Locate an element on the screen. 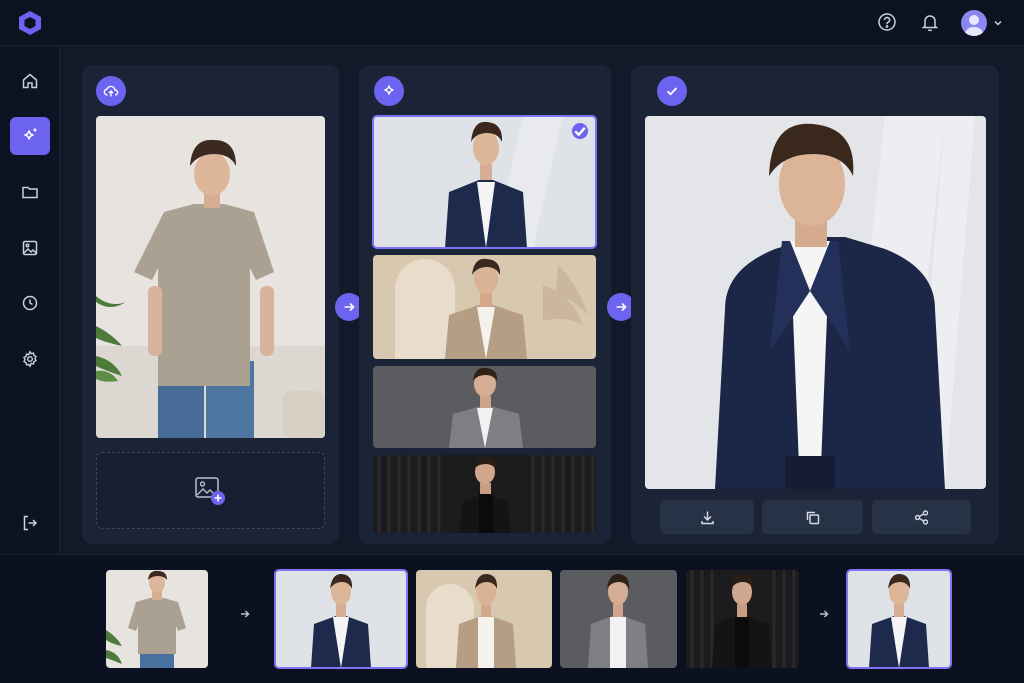 This screenshot has width=1024, height=683. clock-icon is located at coordinates (30, 303).